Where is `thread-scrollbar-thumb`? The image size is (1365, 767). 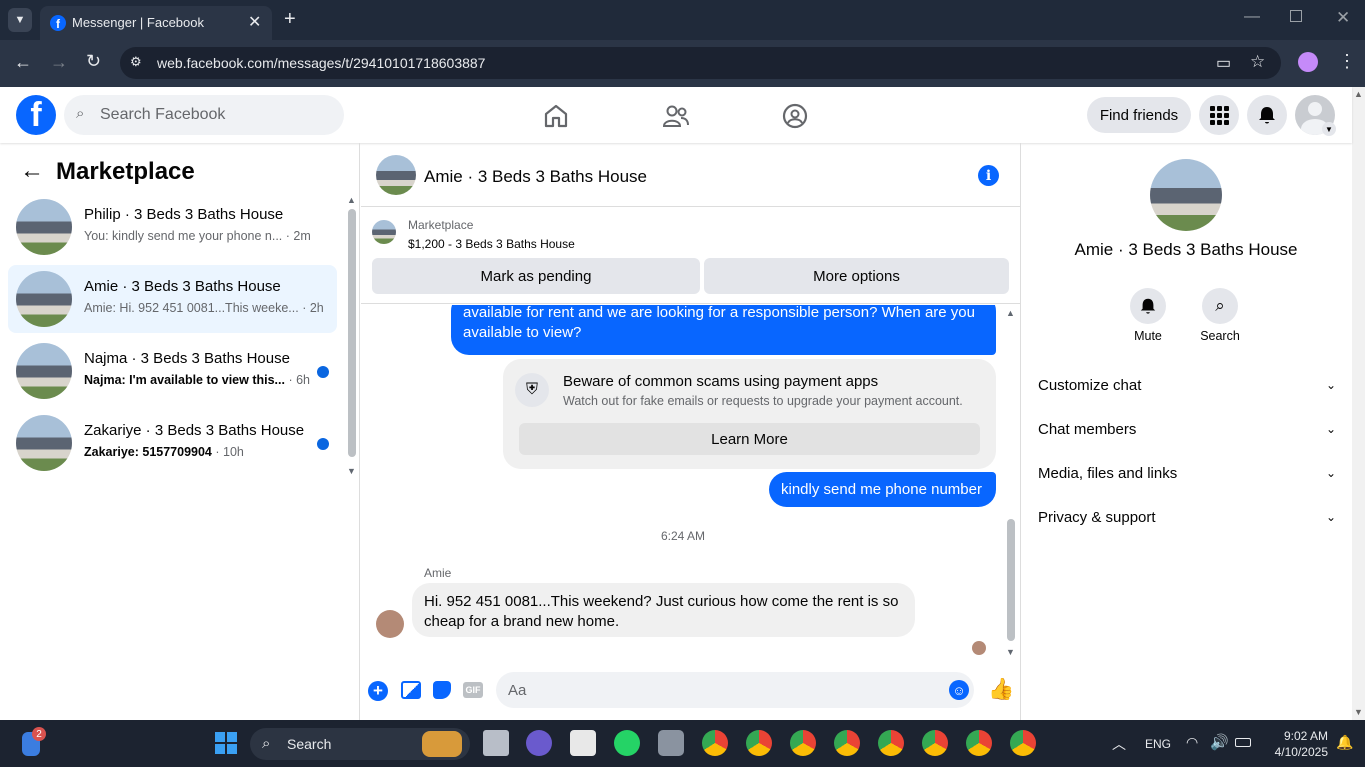 thread-scrollbar-thumb is located at coordinates (1011, 580).